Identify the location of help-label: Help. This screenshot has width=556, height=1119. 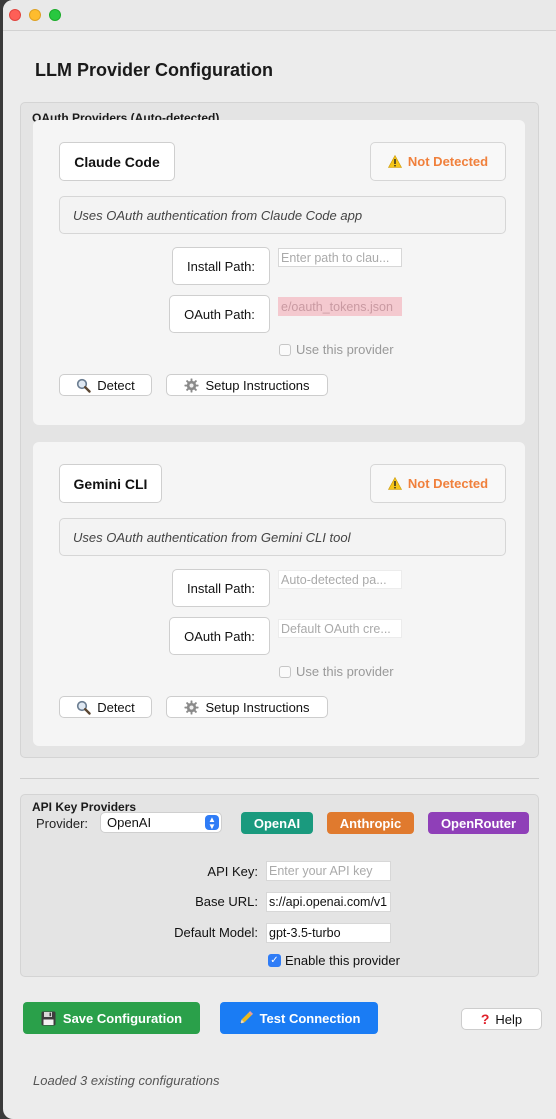
(509, 1019).